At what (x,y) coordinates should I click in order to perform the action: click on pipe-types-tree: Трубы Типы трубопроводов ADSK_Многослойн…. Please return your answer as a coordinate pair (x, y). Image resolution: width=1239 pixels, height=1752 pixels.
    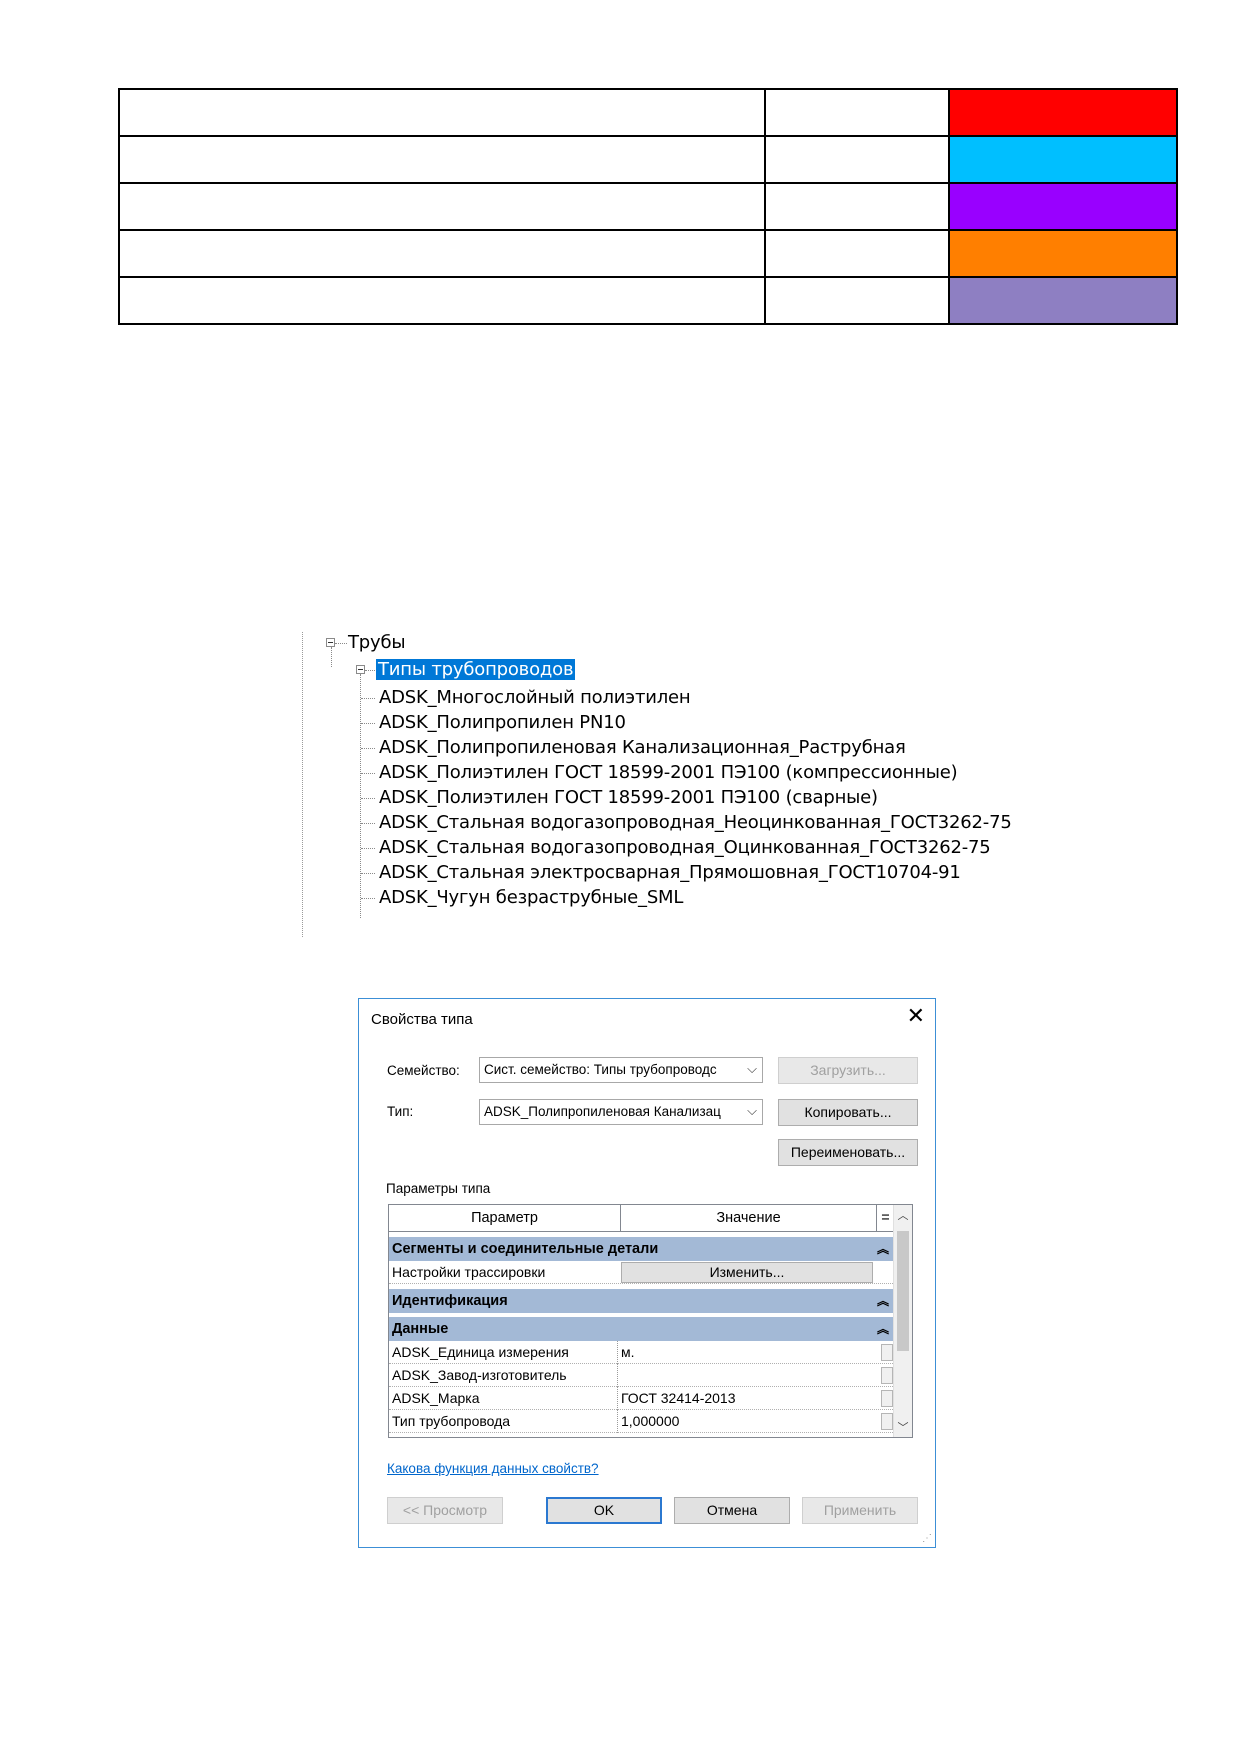
    Looking at the image, I should click on (660, 785).